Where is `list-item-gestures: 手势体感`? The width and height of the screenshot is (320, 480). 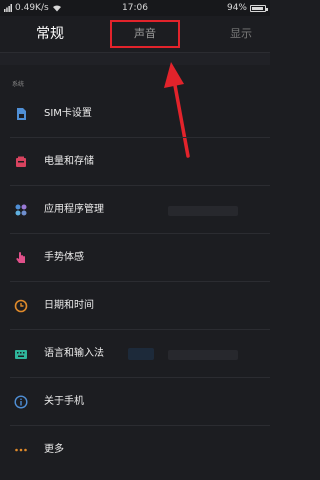 list-item-gestures: 手势体感 is located at coordinates (135, 258).